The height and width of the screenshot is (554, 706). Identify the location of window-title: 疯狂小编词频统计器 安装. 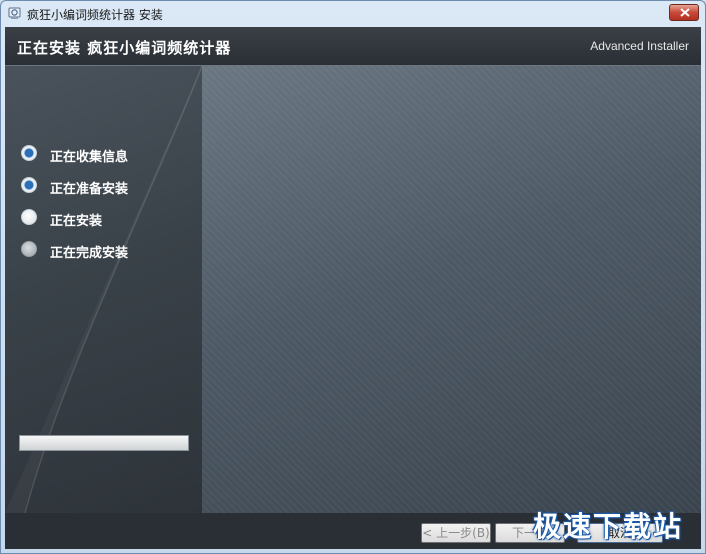
(95, 15).